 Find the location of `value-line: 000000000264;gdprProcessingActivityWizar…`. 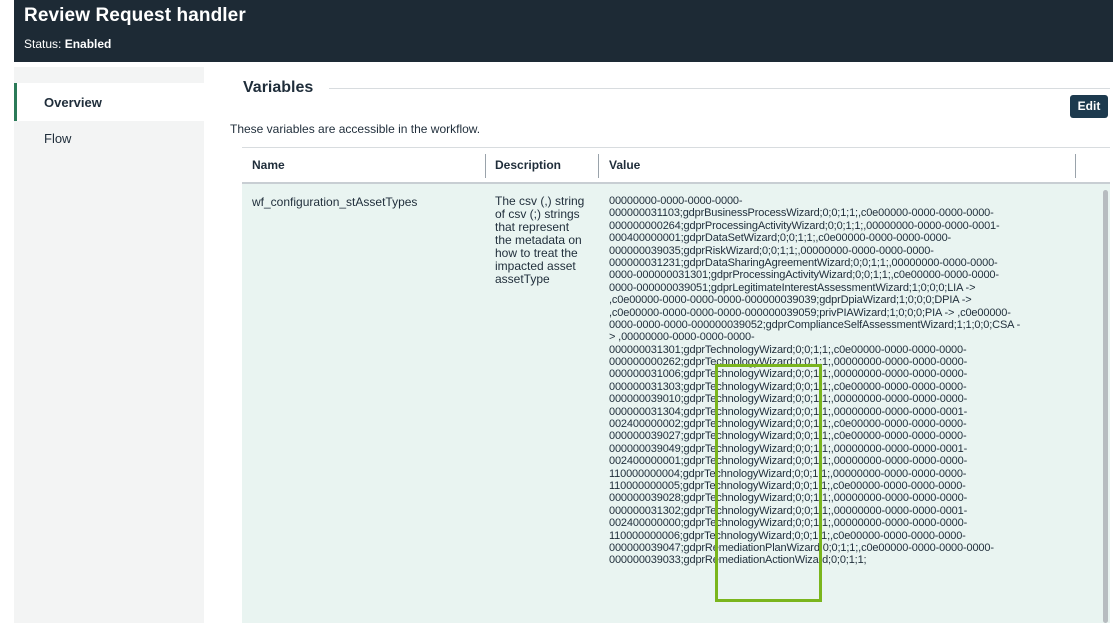

value-line: 000000000264;gdprProcessingActivityWizar… is located at coordinates (804, 225).